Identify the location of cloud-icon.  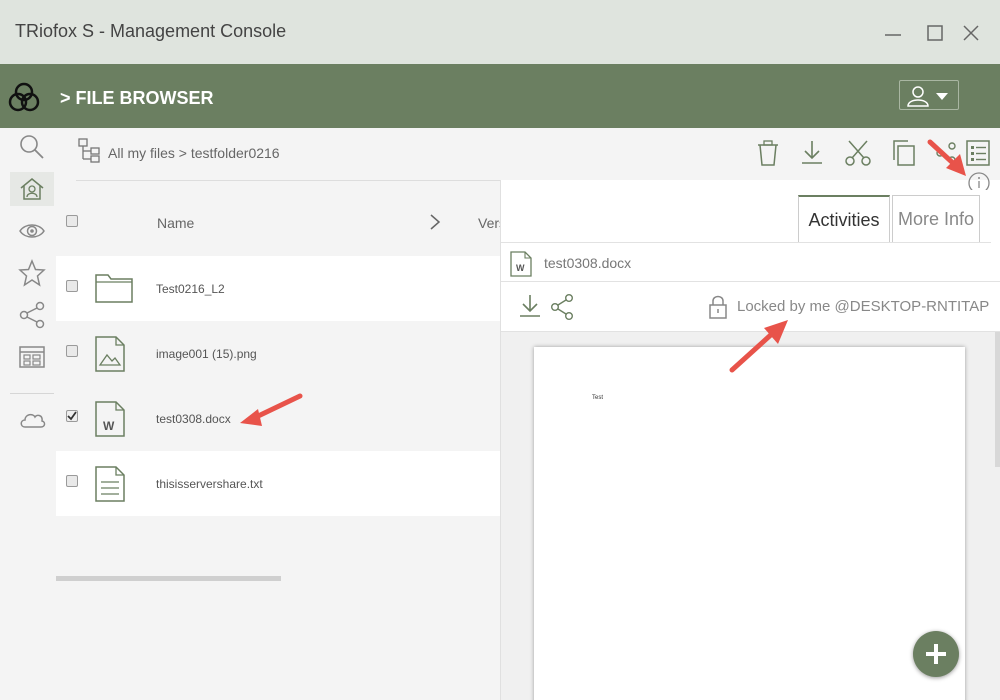
(32, 419).